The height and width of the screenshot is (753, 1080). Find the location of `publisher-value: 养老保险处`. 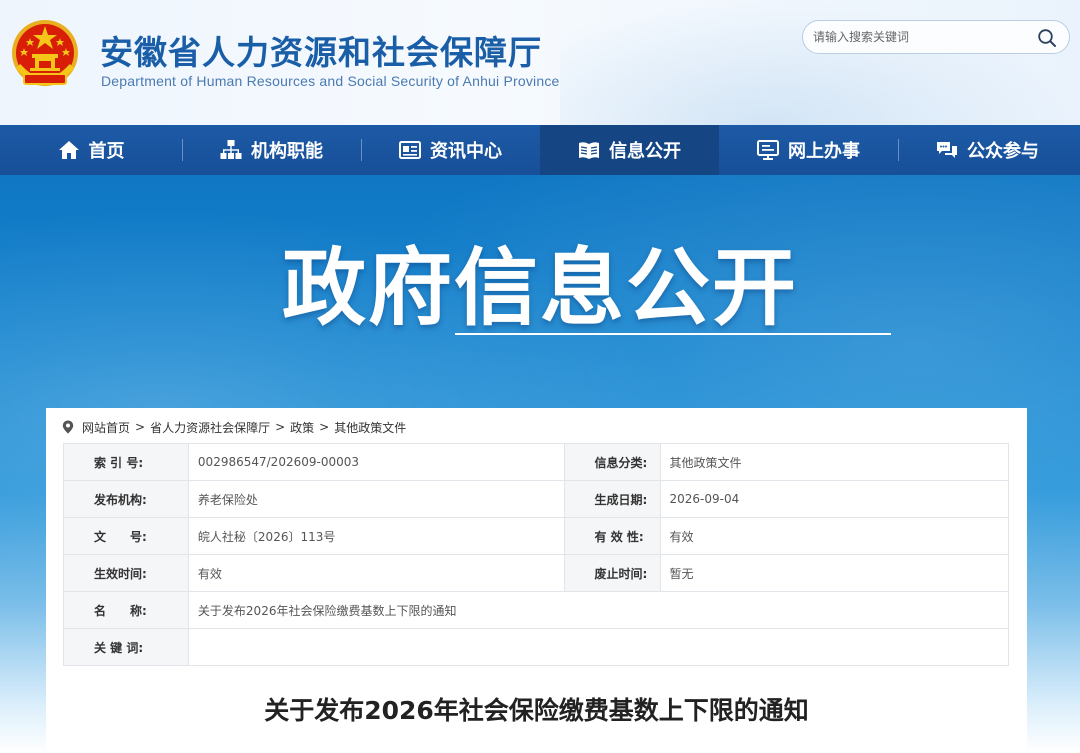

publisher-value: 养老保险处 is located at coordinates (376, 499).